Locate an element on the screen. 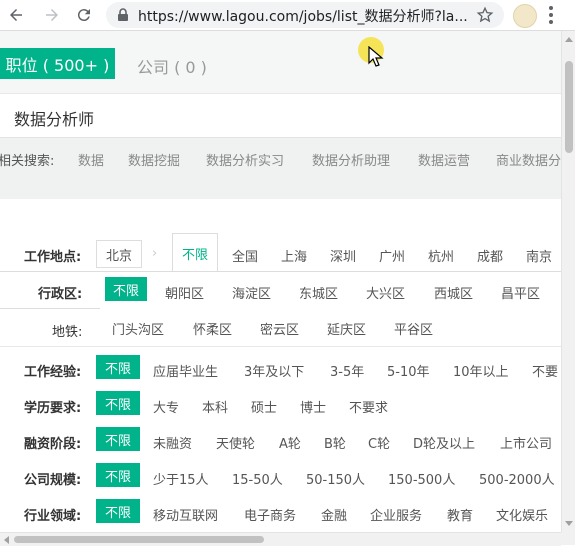 The height and width of the screenshot is (546, 575). forward-arrow-icon is located at coordinates (52, 15).